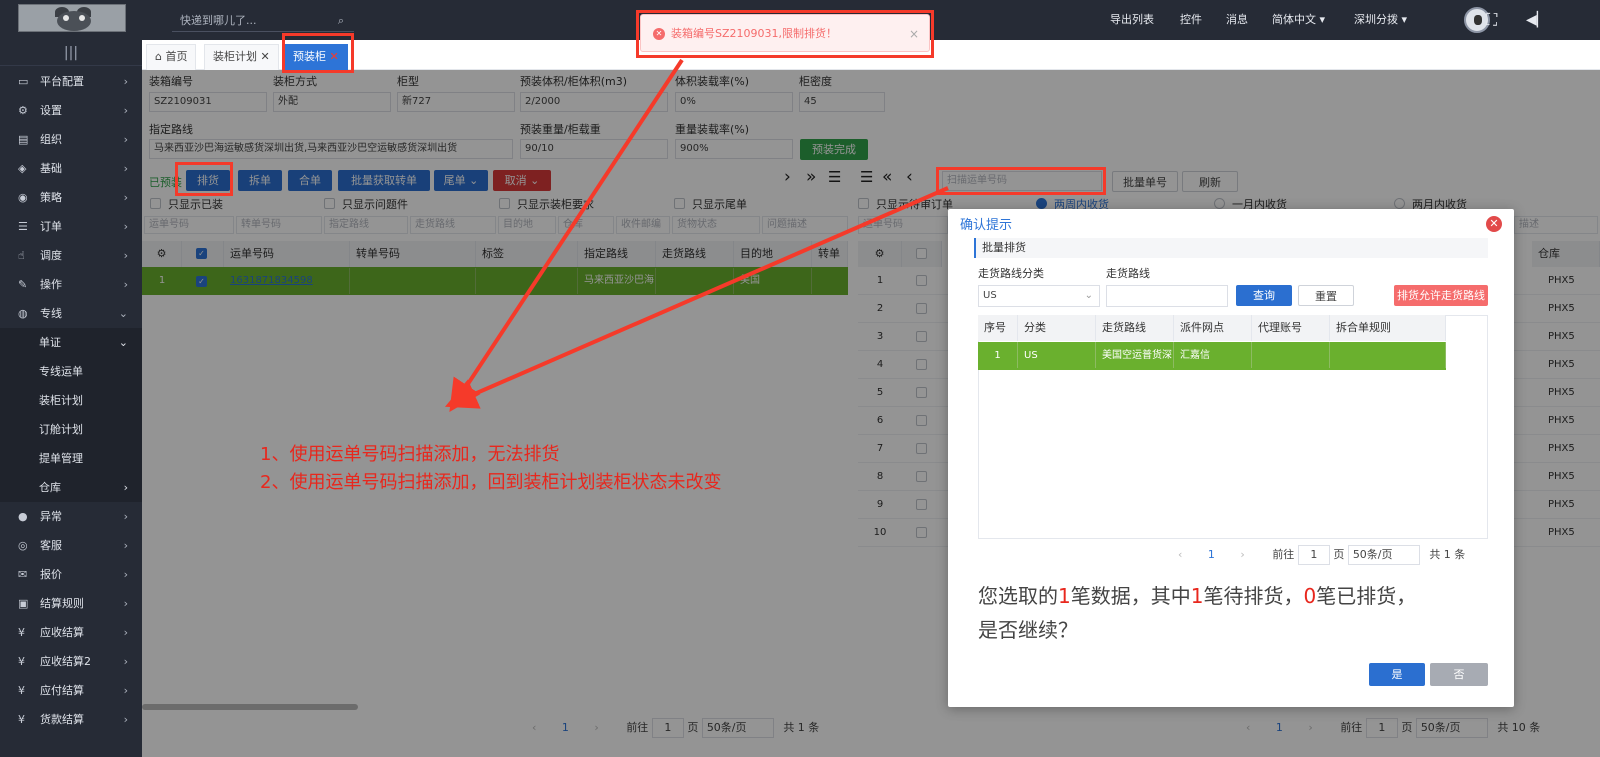 This screenshot has height=757, width=1600. What do you see at coordinates (696, 297) in the screenshot?
I see `arrow-from-scan` at bounding box center [696, 297].